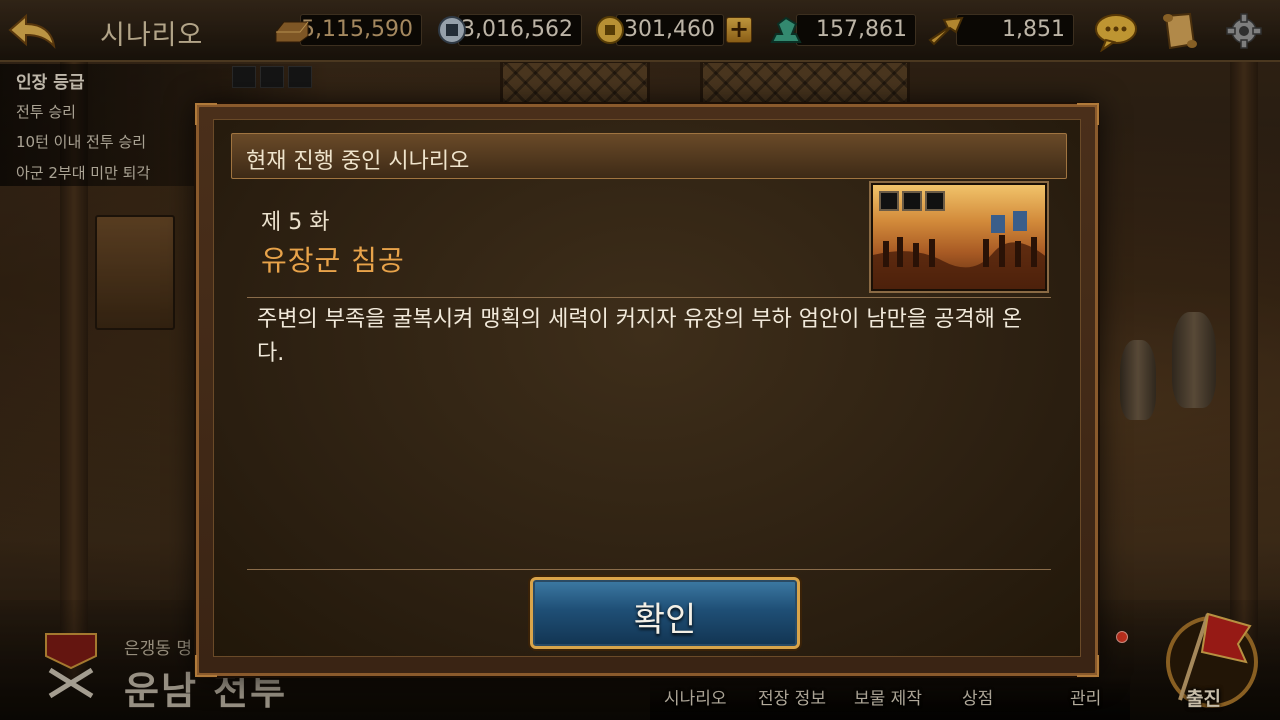 The image size is (1280, 720). What do you see at coordinates (665, 620) in the screenshot?
I see `confirm-label: 확인` at bounding box center [665, 620].